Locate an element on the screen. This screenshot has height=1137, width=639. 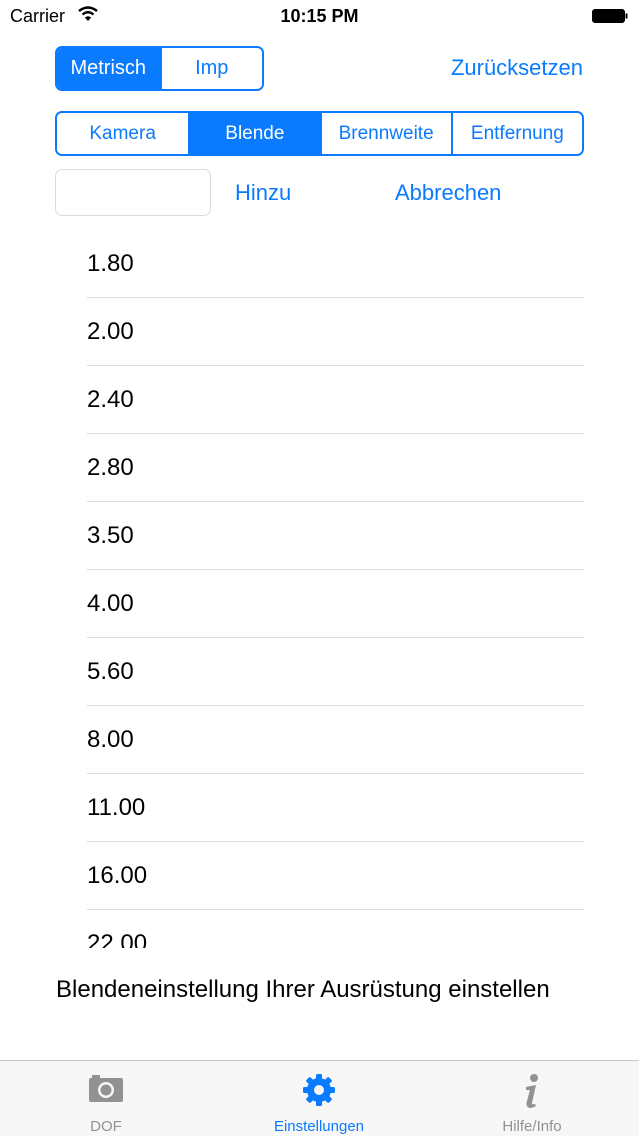
segment-imp: Imp is located at coordinates (210, 68).